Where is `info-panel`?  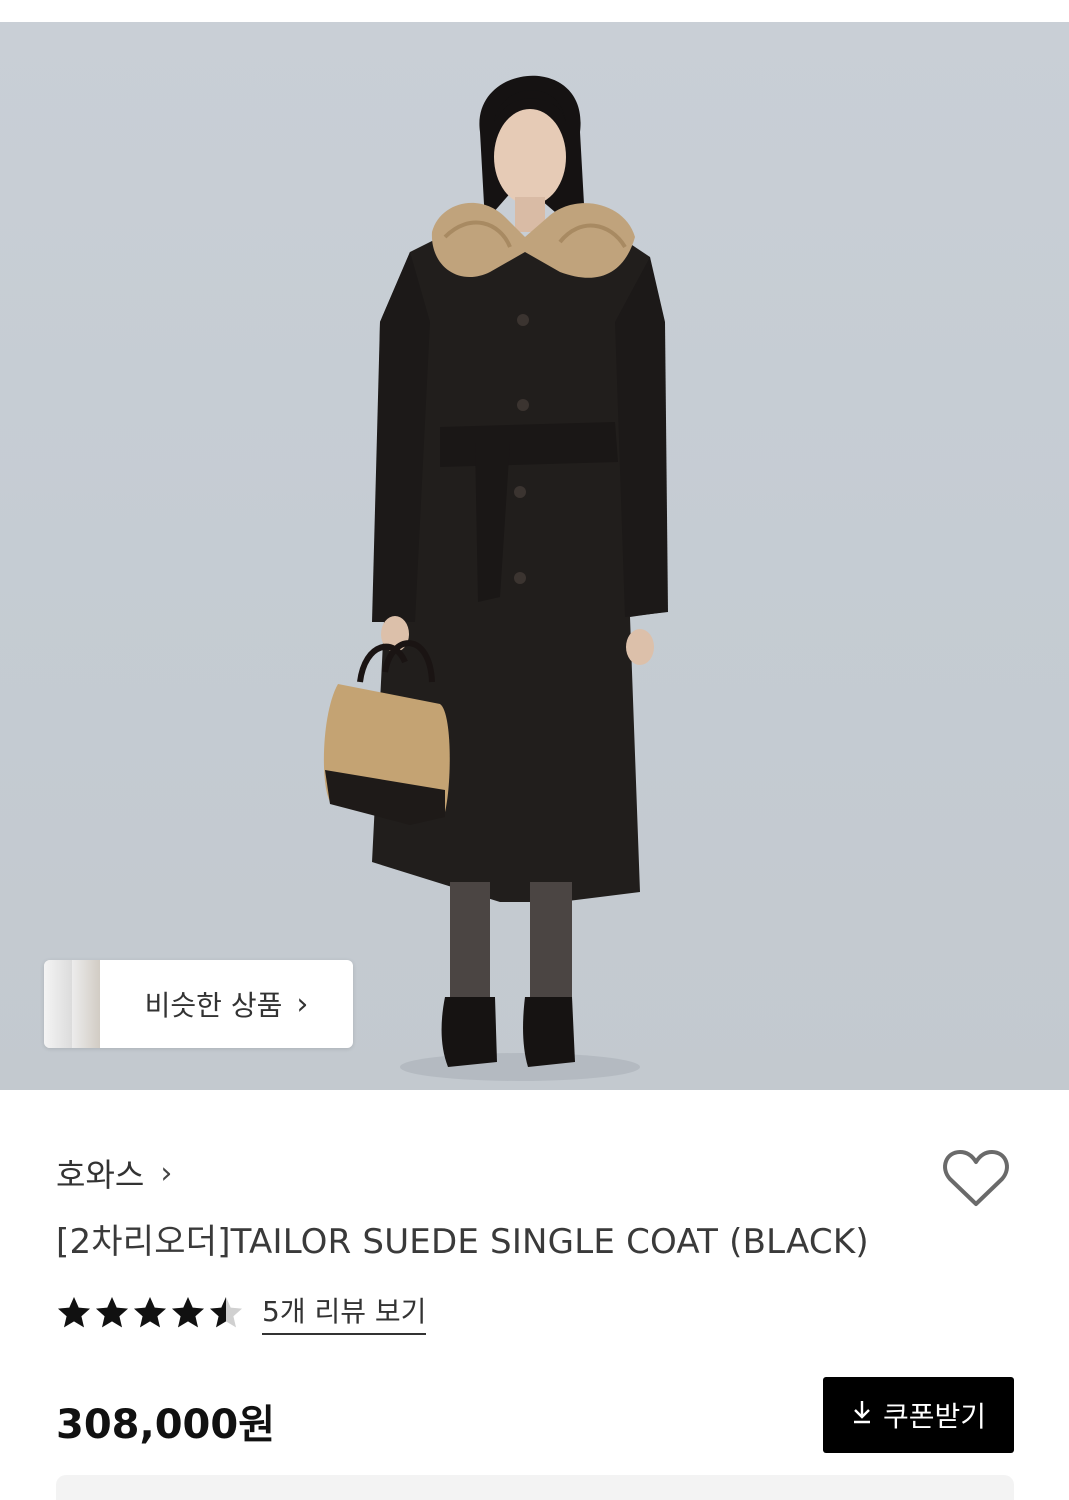 info-panel is located at coordinates (535, 1487).